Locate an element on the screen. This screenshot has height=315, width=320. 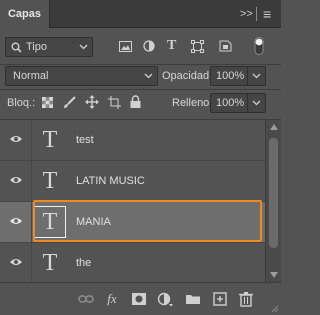
opacity-label: Opacidad: is located at coordinates (187, 76).